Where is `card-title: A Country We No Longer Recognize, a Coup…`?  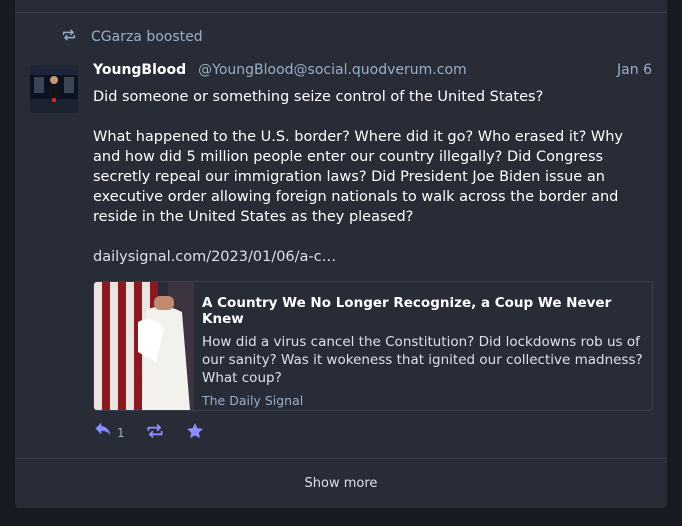
card-title: A Country We No Longer Recognize, a Coup… is located at coordinates (407, 311).